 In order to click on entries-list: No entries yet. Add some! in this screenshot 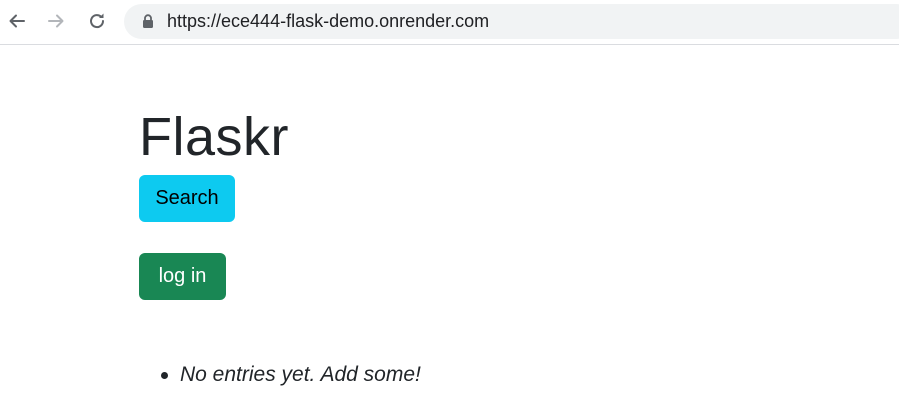, I will do `click(291, 375)`.